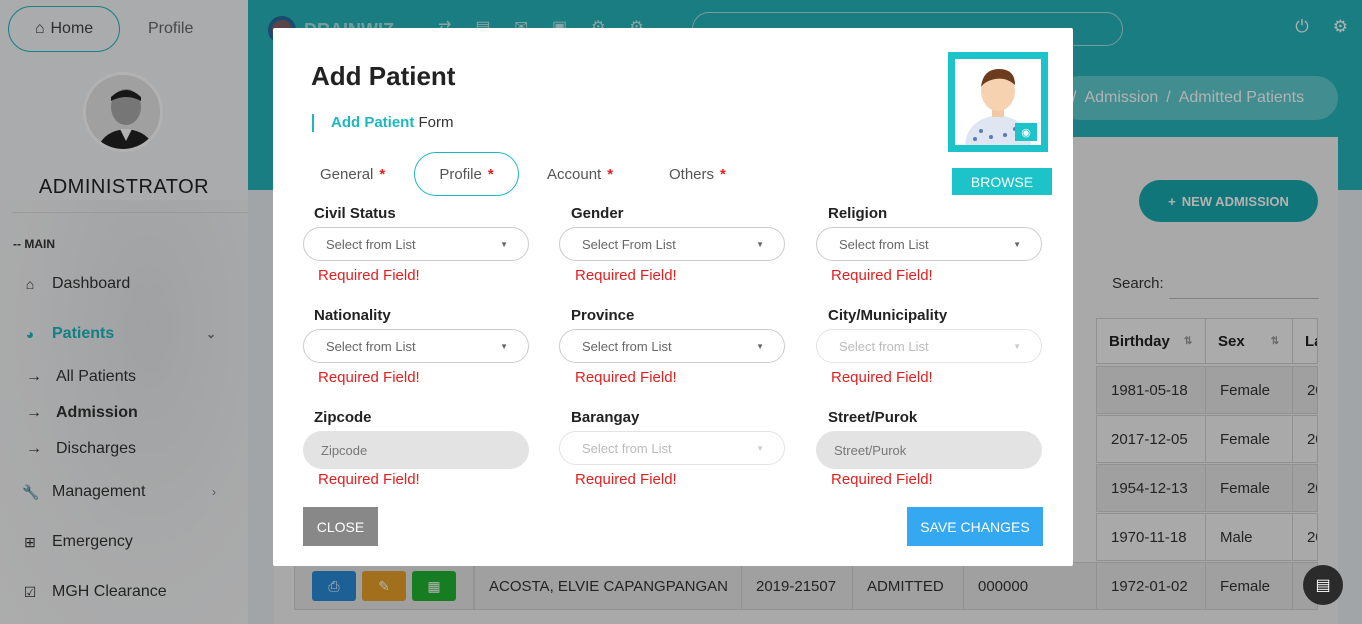 This screenshot has height=624, width=1362. What do you see at coordinates (373, 122) in the screenshot?
I see `form-subtitle-strong: Add Patient` at bounding box center [373, 122].